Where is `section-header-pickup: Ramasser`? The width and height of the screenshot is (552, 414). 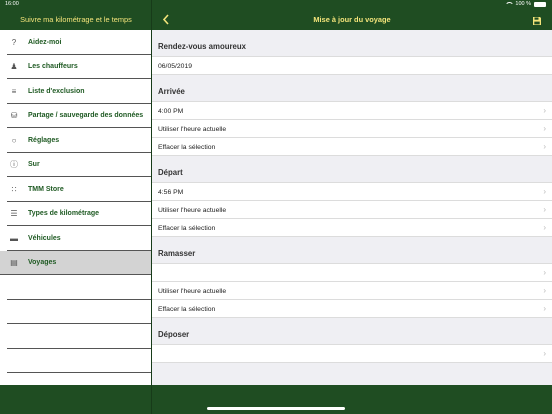
section-header-pickup: Ramasser is located at coordinates (177, 253).